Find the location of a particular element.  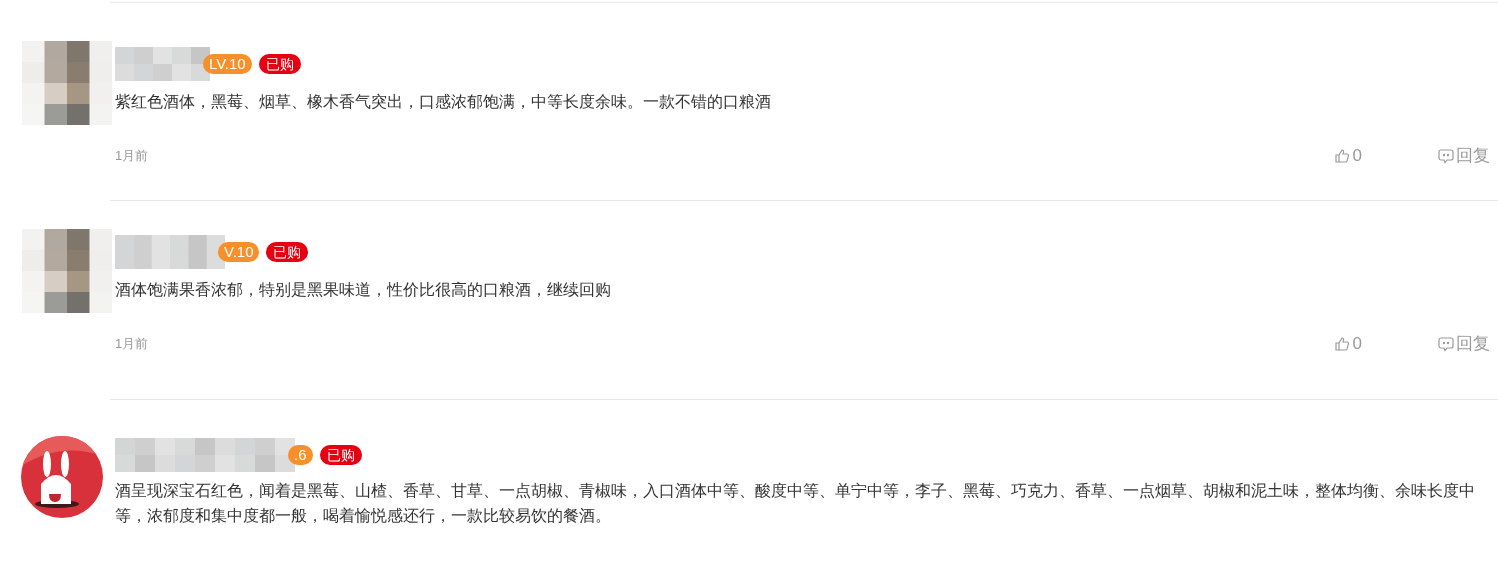

level-badge: LV.10 is located at coordinates (227, 64).